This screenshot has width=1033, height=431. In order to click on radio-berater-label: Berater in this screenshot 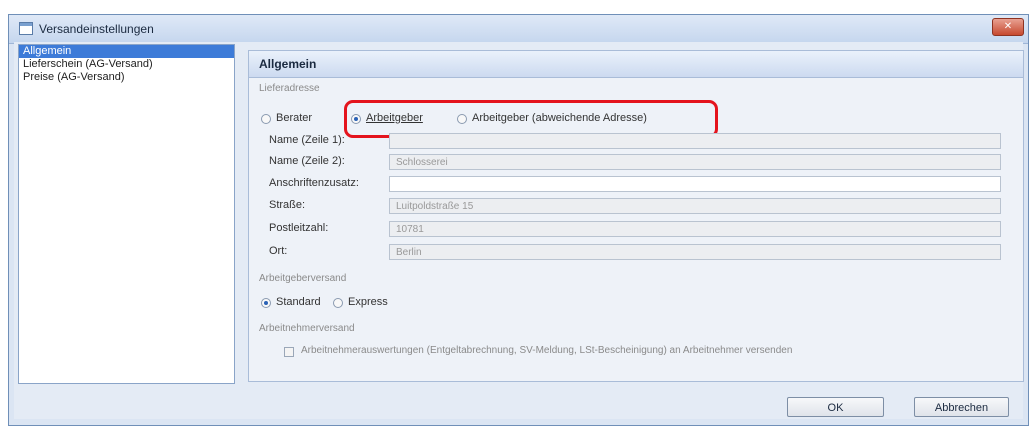, I will do `click(294, 118)`.